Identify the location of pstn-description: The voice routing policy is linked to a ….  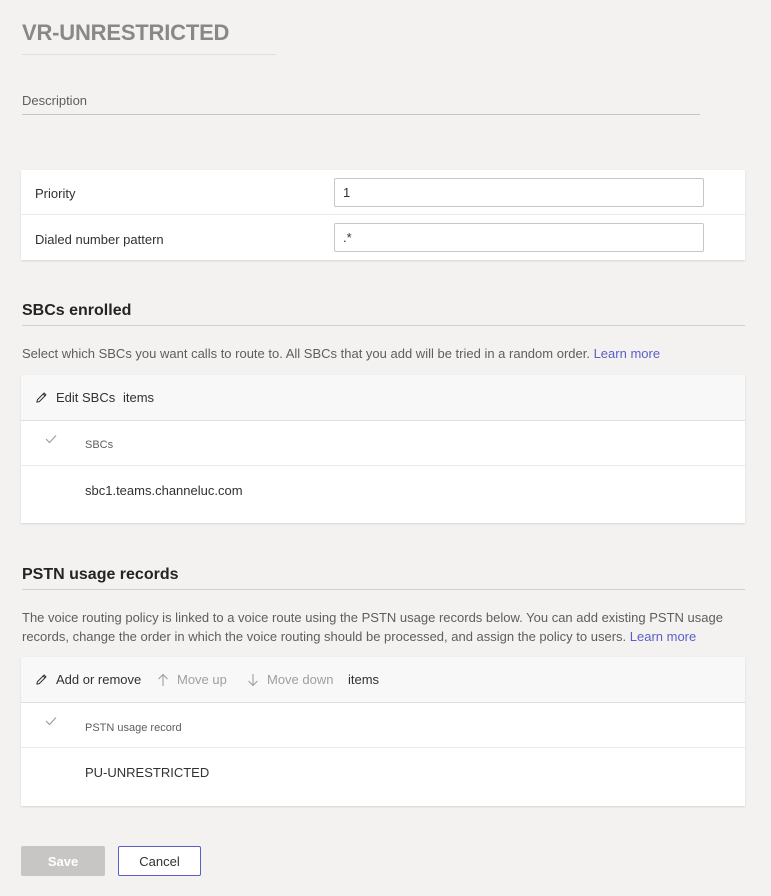
(382, 627).